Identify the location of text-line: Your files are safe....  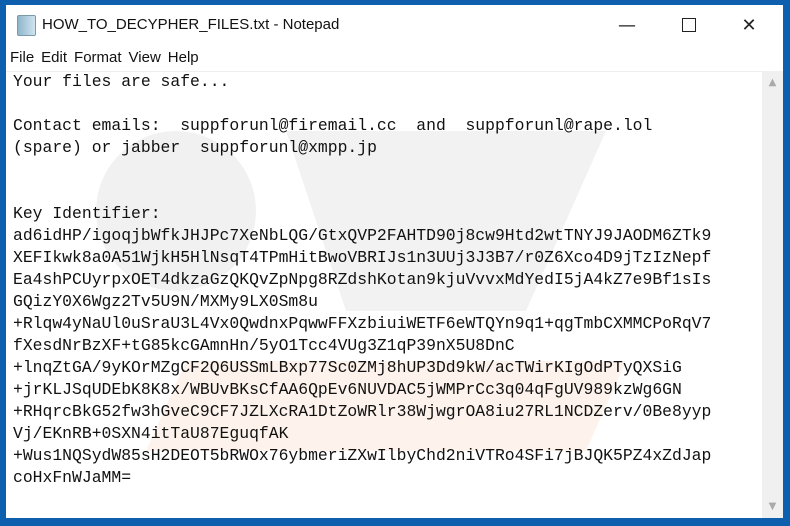
(121, 81).